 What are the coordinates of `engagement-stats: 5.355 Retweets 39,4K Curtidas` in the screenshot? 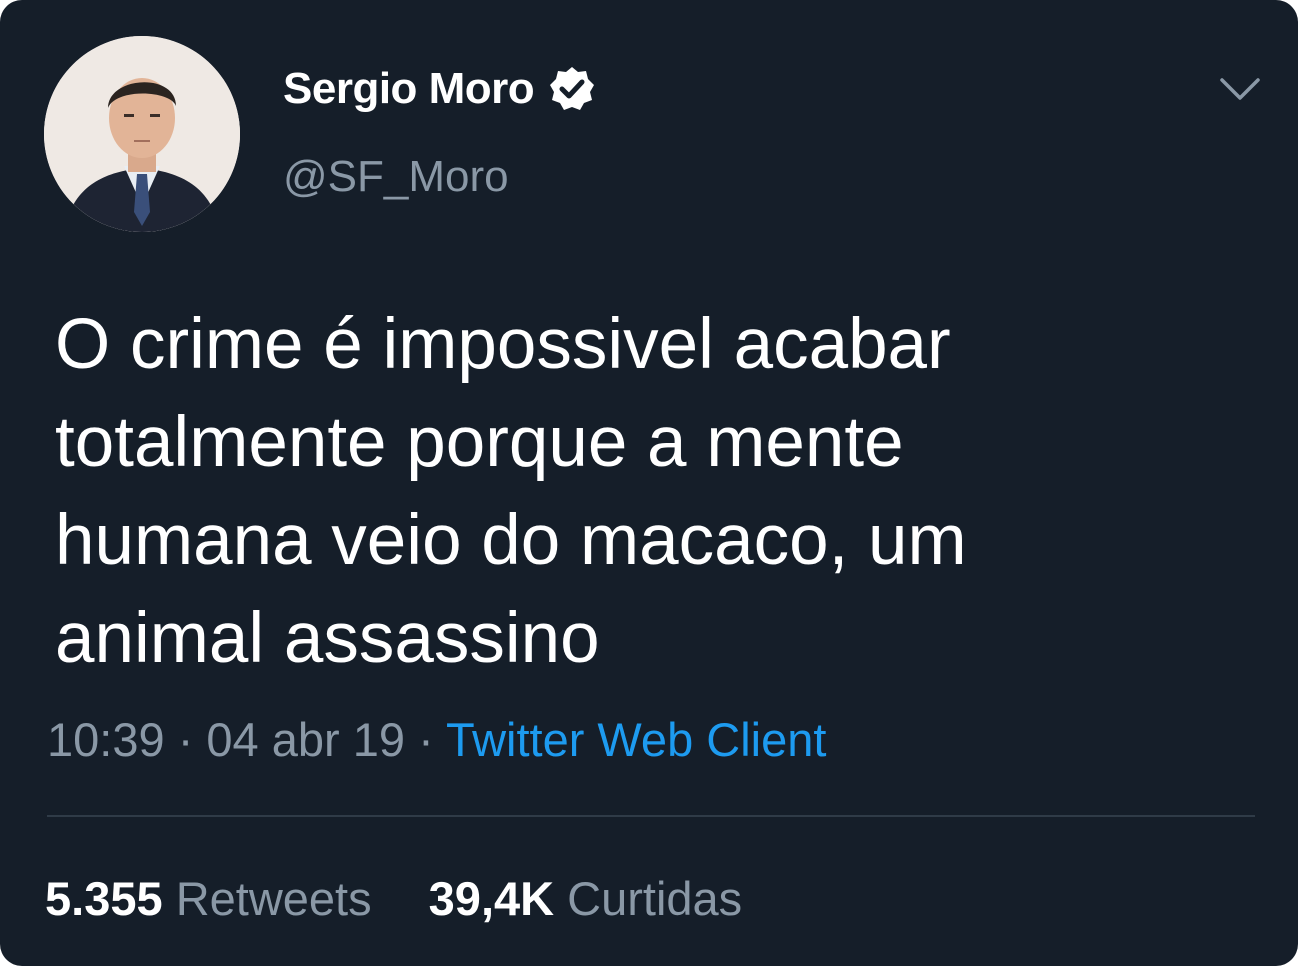 It's located at (393, 898).